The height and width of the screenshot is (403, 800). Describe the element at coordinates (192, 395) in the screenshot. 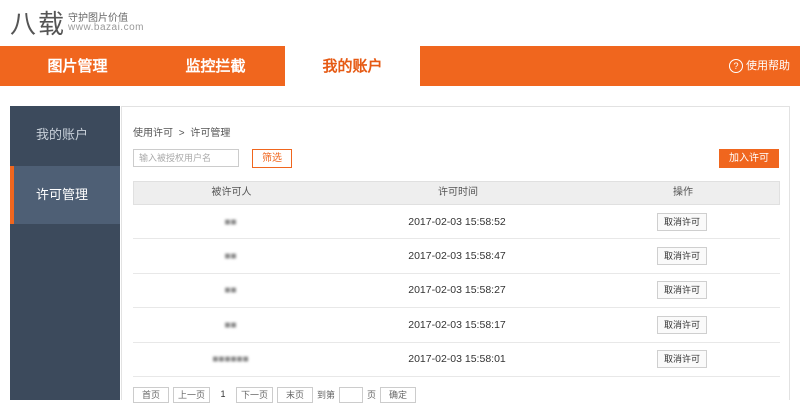

I see `prev-page-button: 上一页` at that location.